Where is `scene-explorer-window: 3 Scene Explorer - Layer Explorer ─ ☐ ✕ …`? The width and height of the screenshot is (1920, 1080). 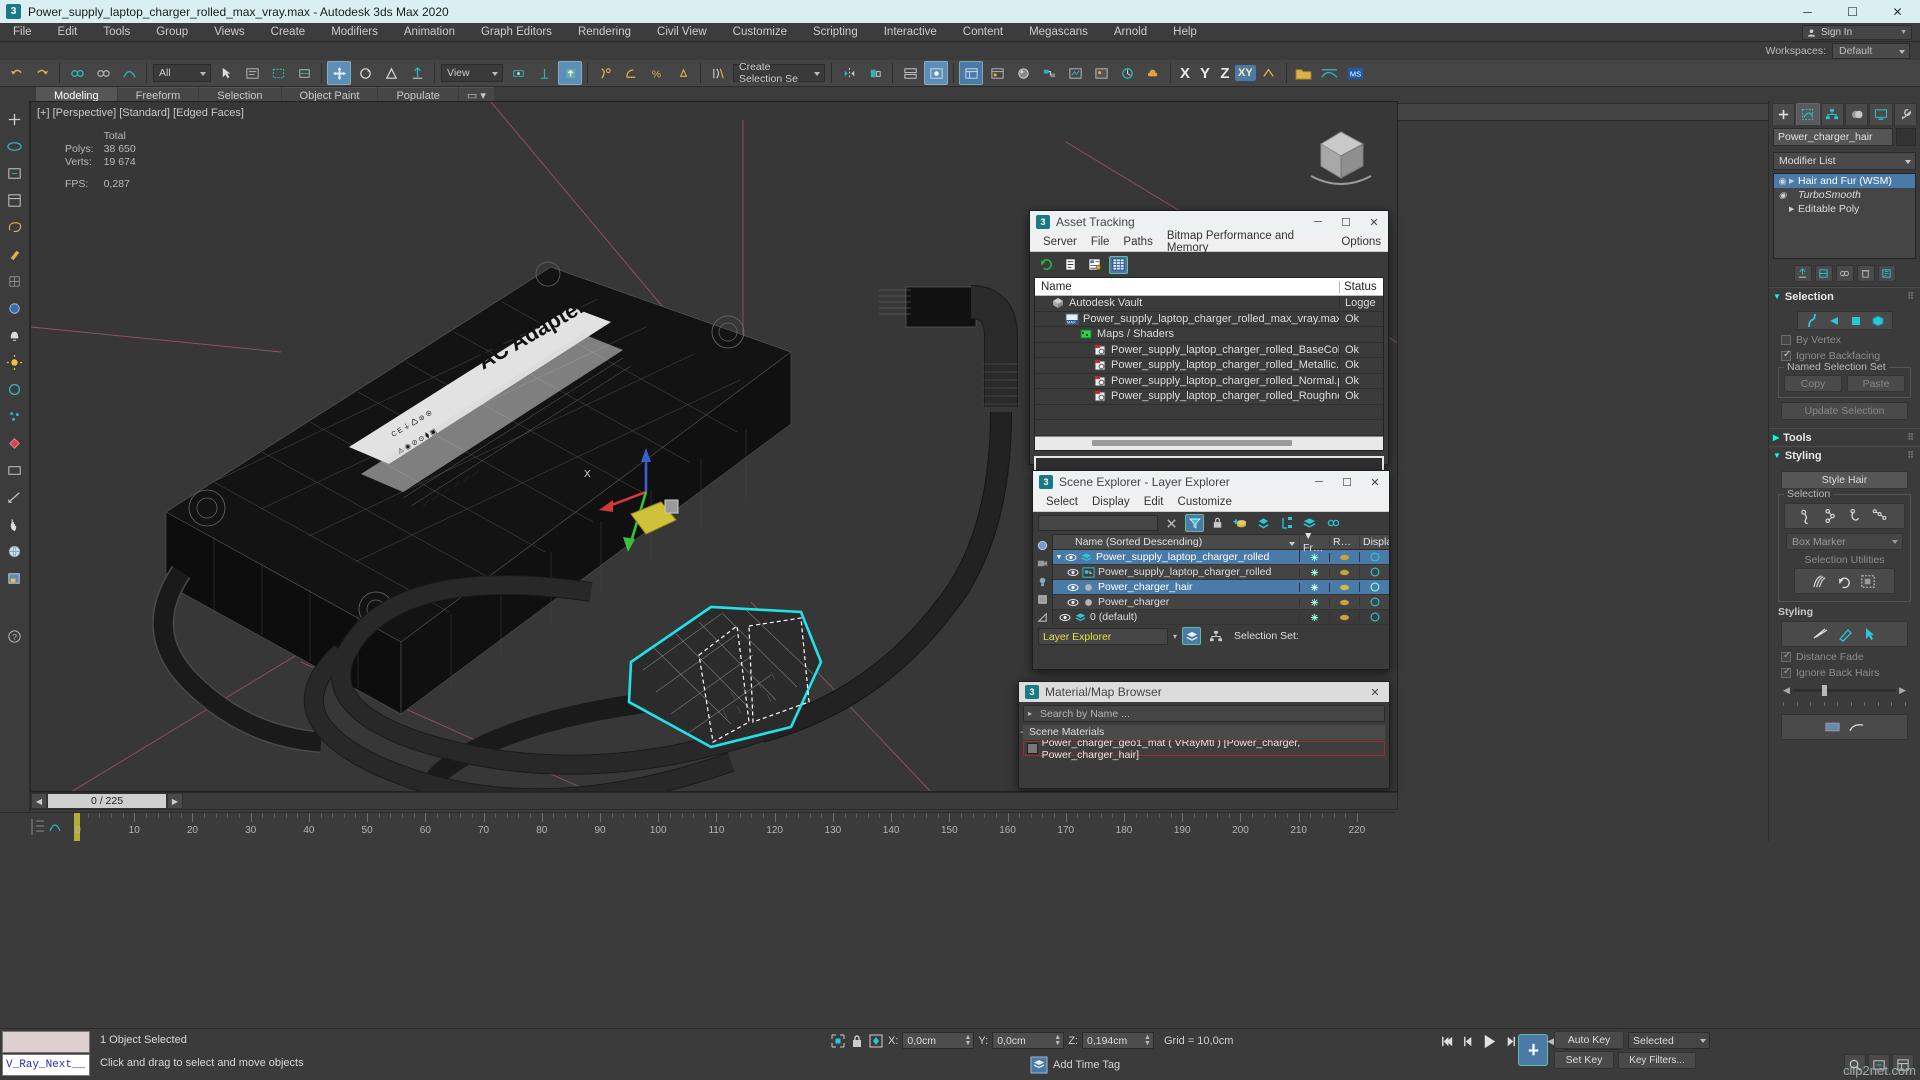 scene-explorer-window: 3 Scene Explorer - Layer Explorer ─ ☐ ✕ … is located at coordinates (1211, 570).